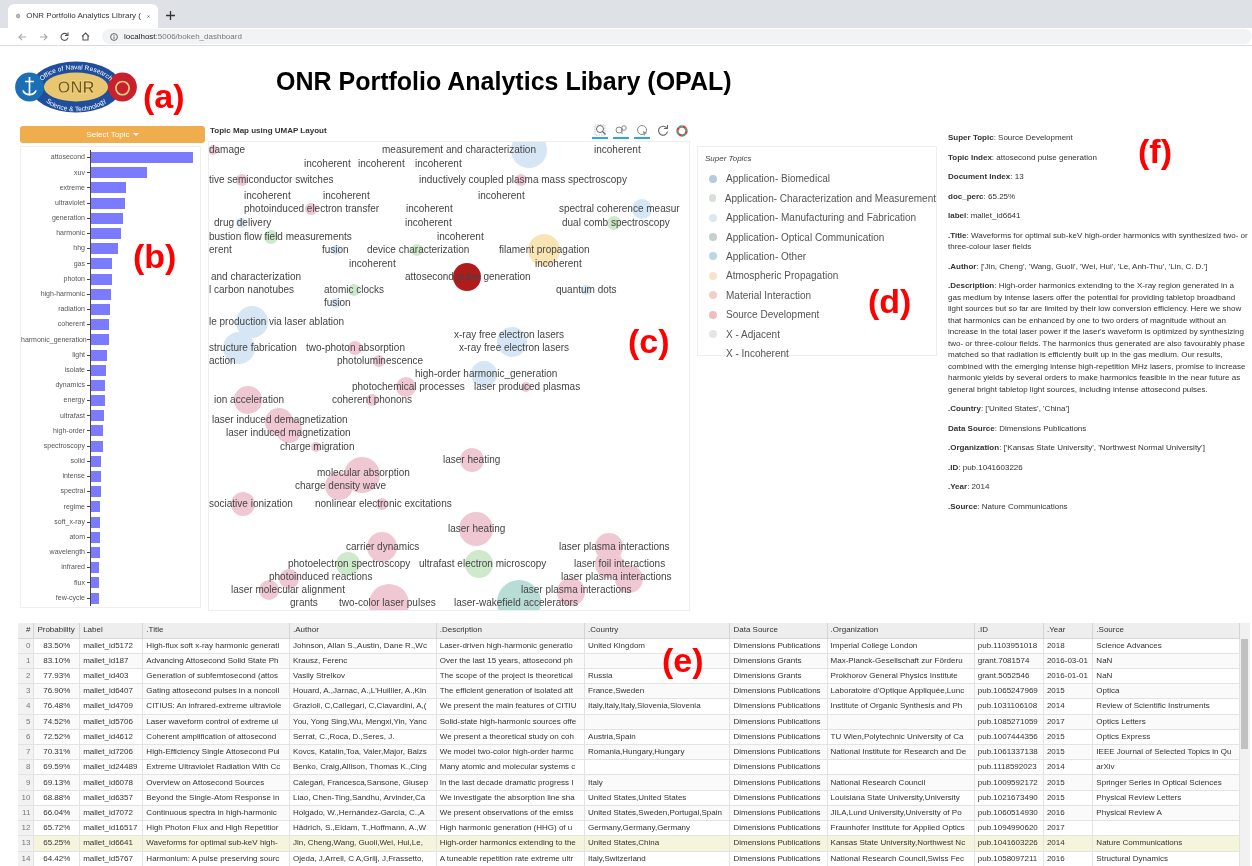 Image resolution: width=1252 pixels, height=866 pixels. What do you see at coordinates (252, 290) in the screenshot?
I see `map-label: l carbon nanotubes` at bounding box center [252, 290].